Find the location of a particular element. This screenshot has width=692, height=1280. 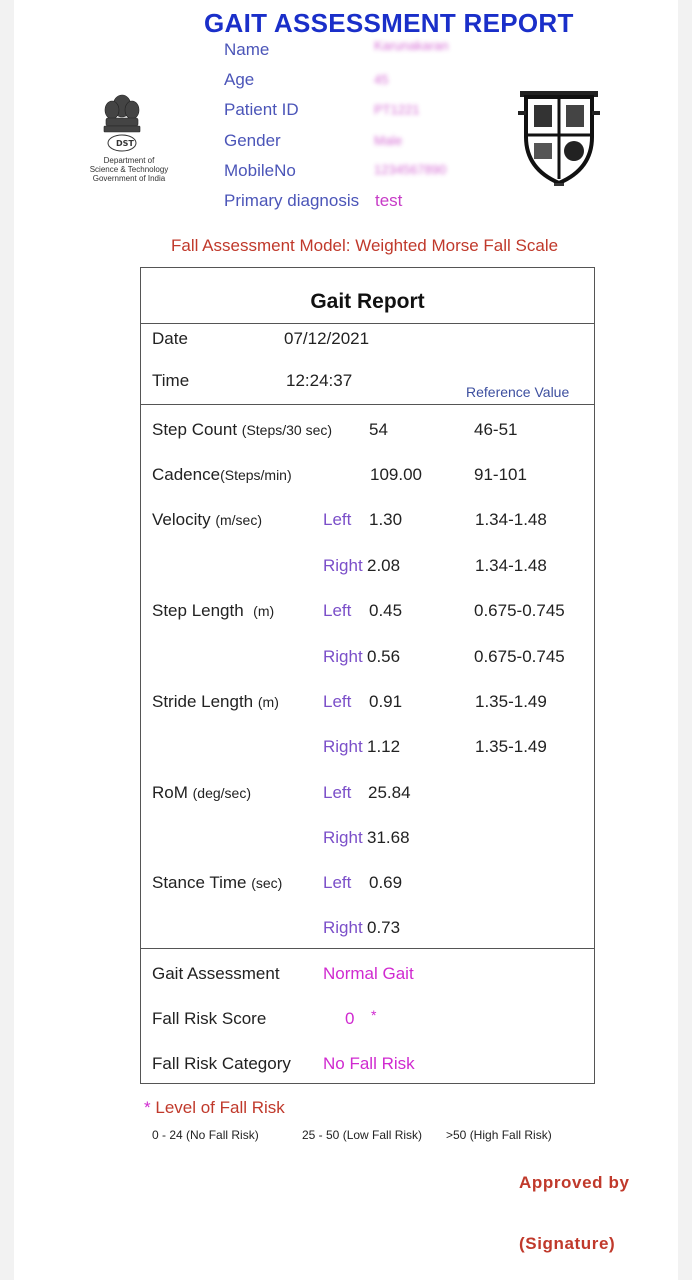

step-count-label: Step Count (Steps/30 sec) is located at coordinates (242, 430).